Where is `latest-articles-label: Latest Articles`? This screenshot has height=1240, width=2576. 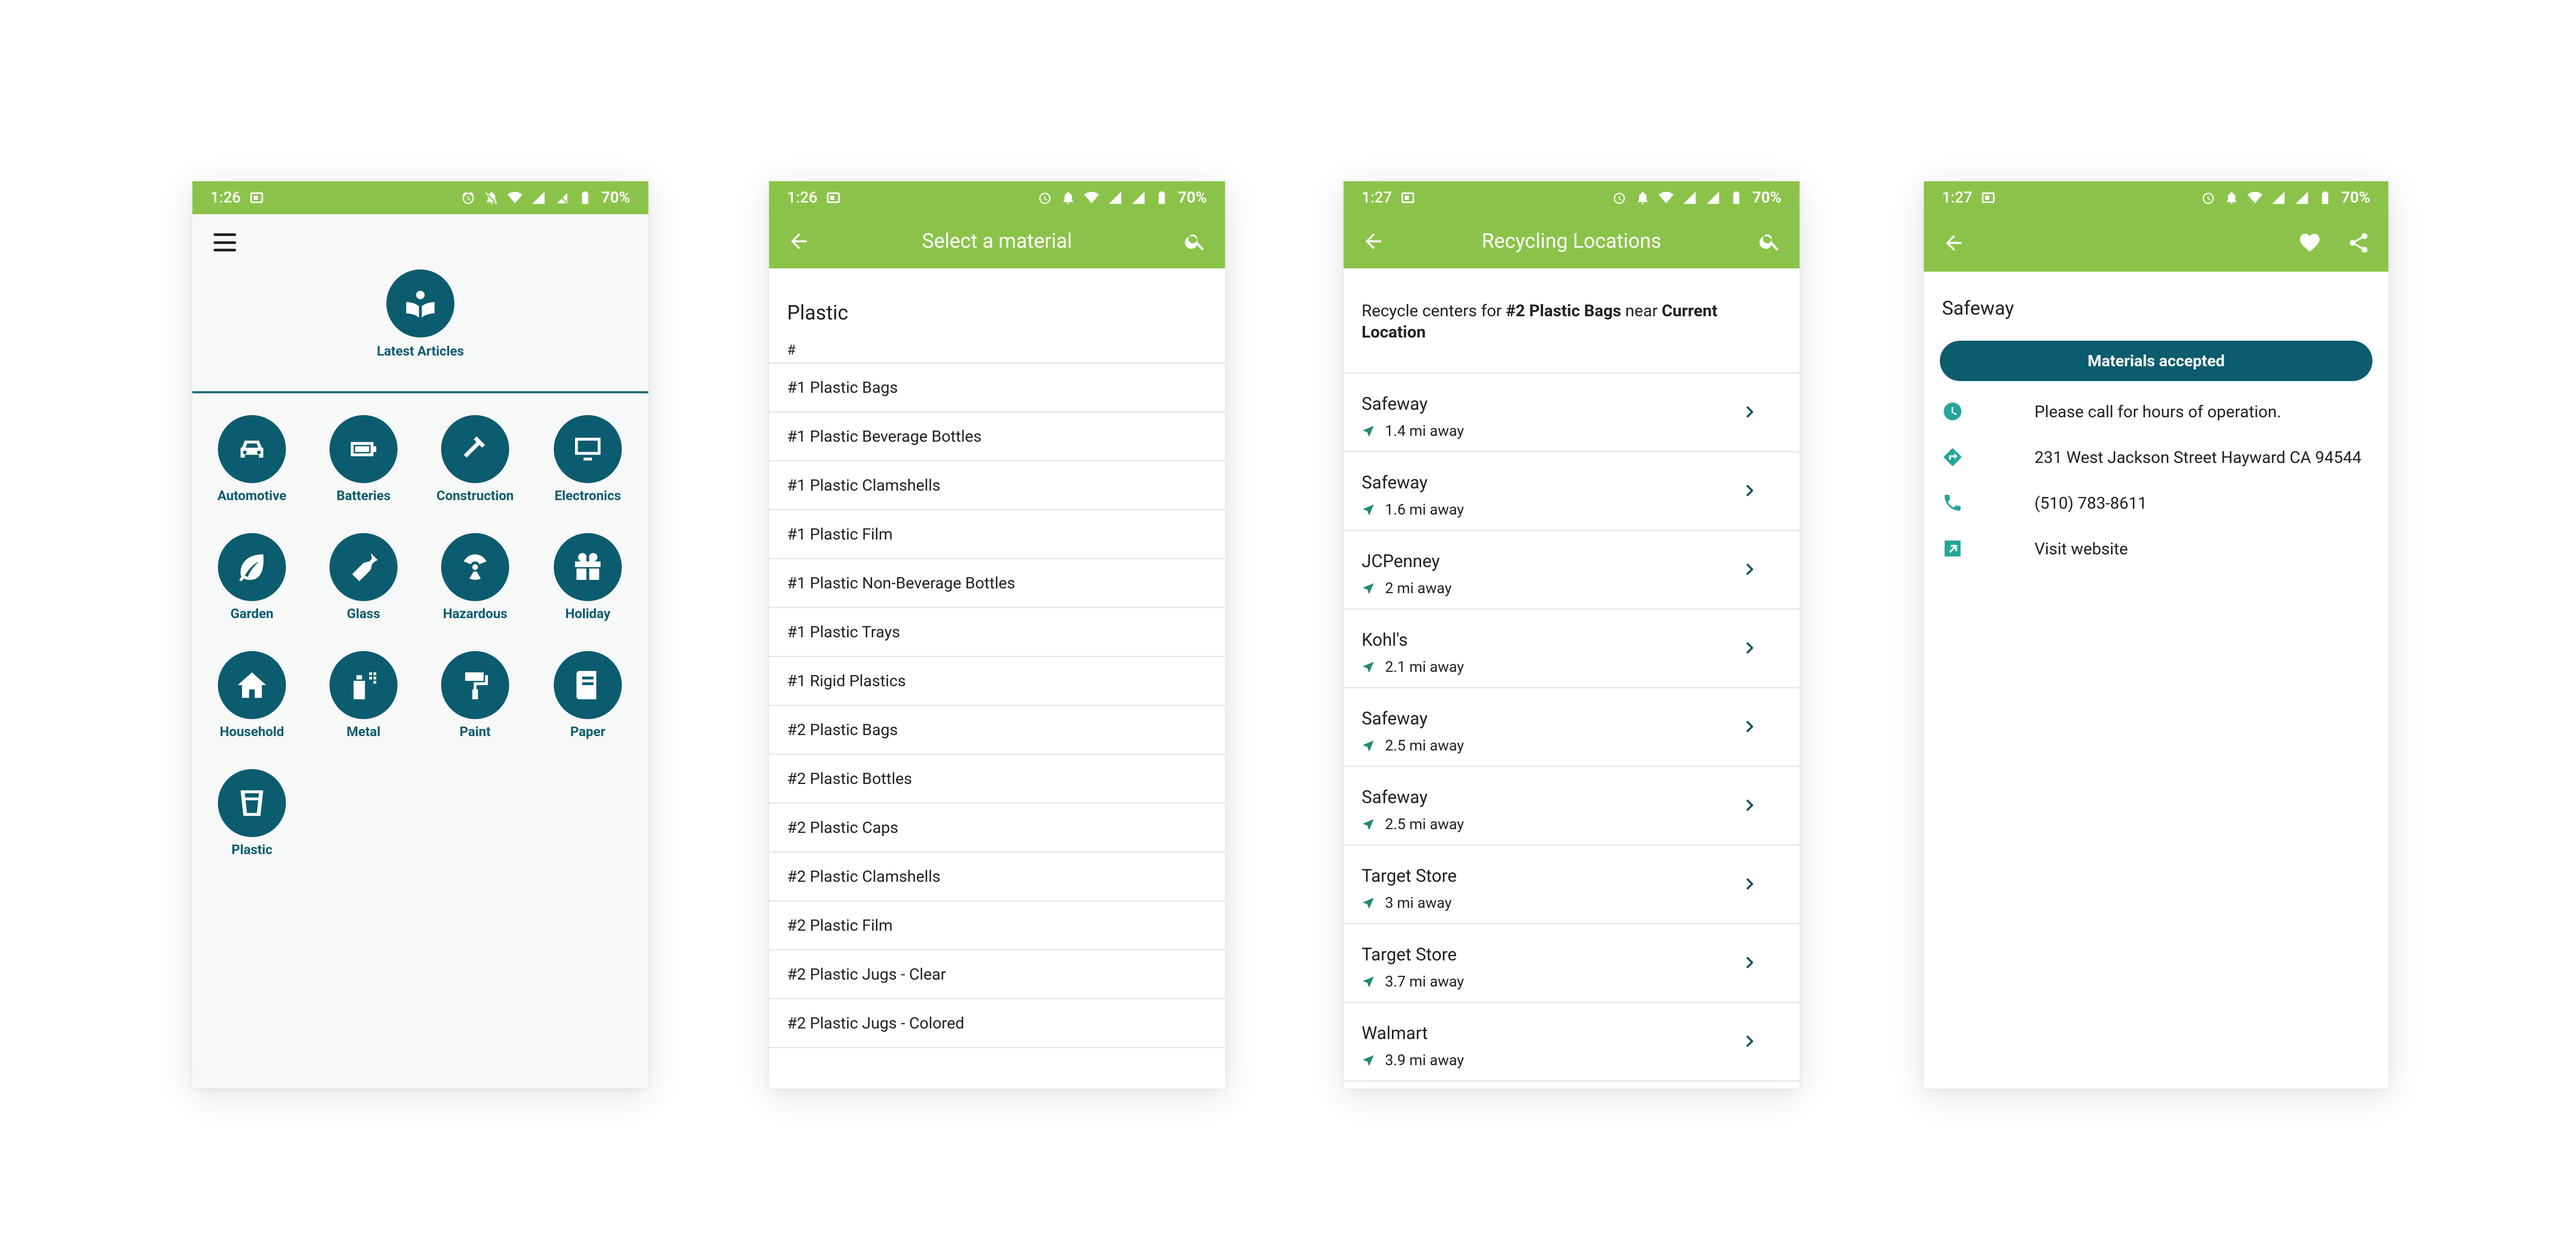
latest-articles-label: Latest Articles is located at coordinates (420, 351).